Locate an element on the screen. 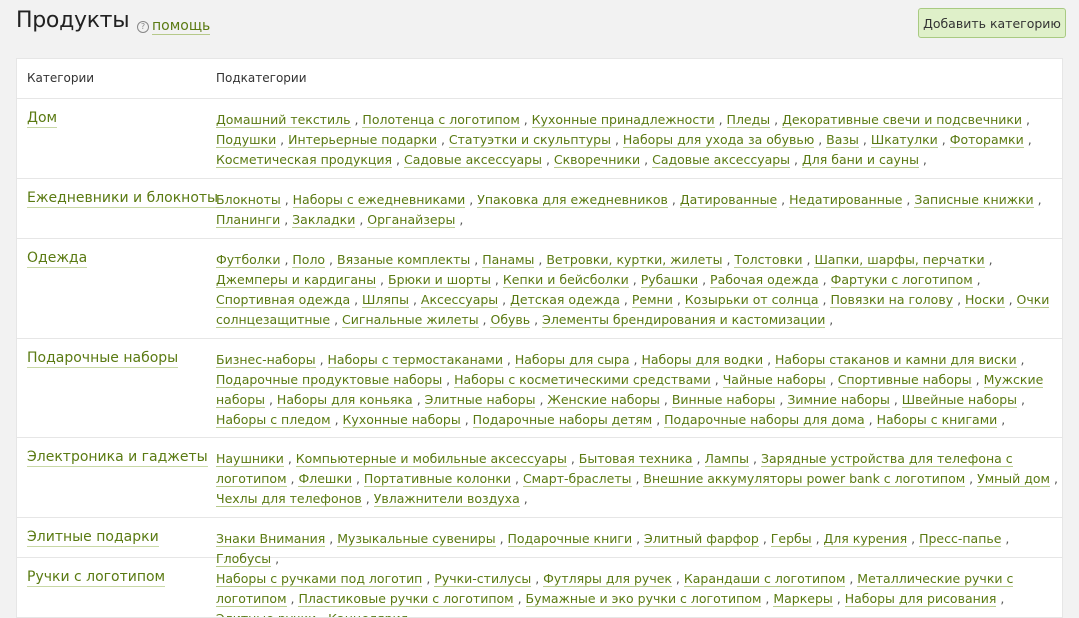  subcategory-link: Декоративные свечи и подсвечники is located at coordinates (902, 120).